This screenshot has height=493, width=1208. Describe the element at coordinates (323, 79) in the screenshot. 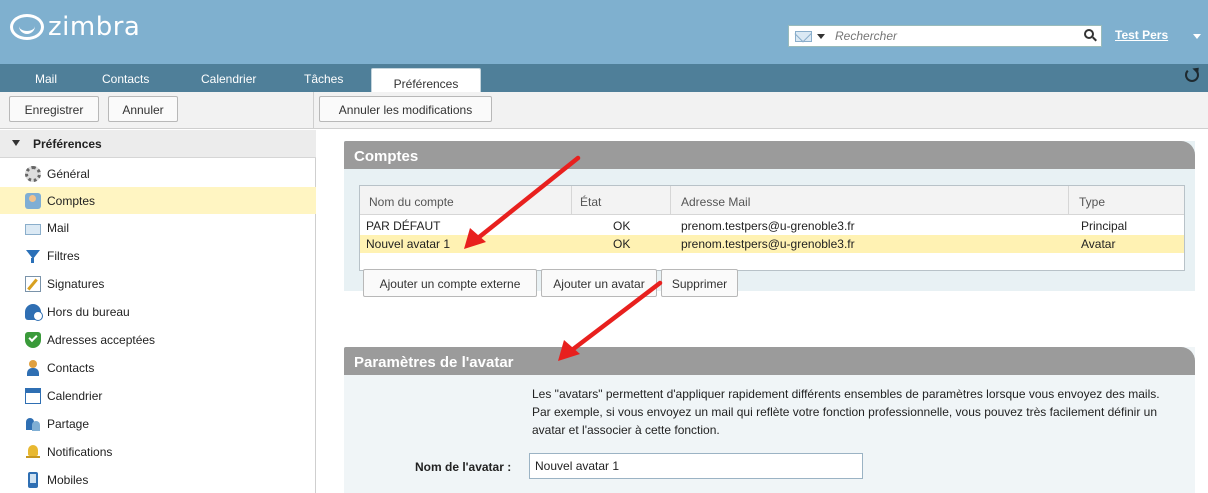

I see `tab-tasks: Tâches` at that location.